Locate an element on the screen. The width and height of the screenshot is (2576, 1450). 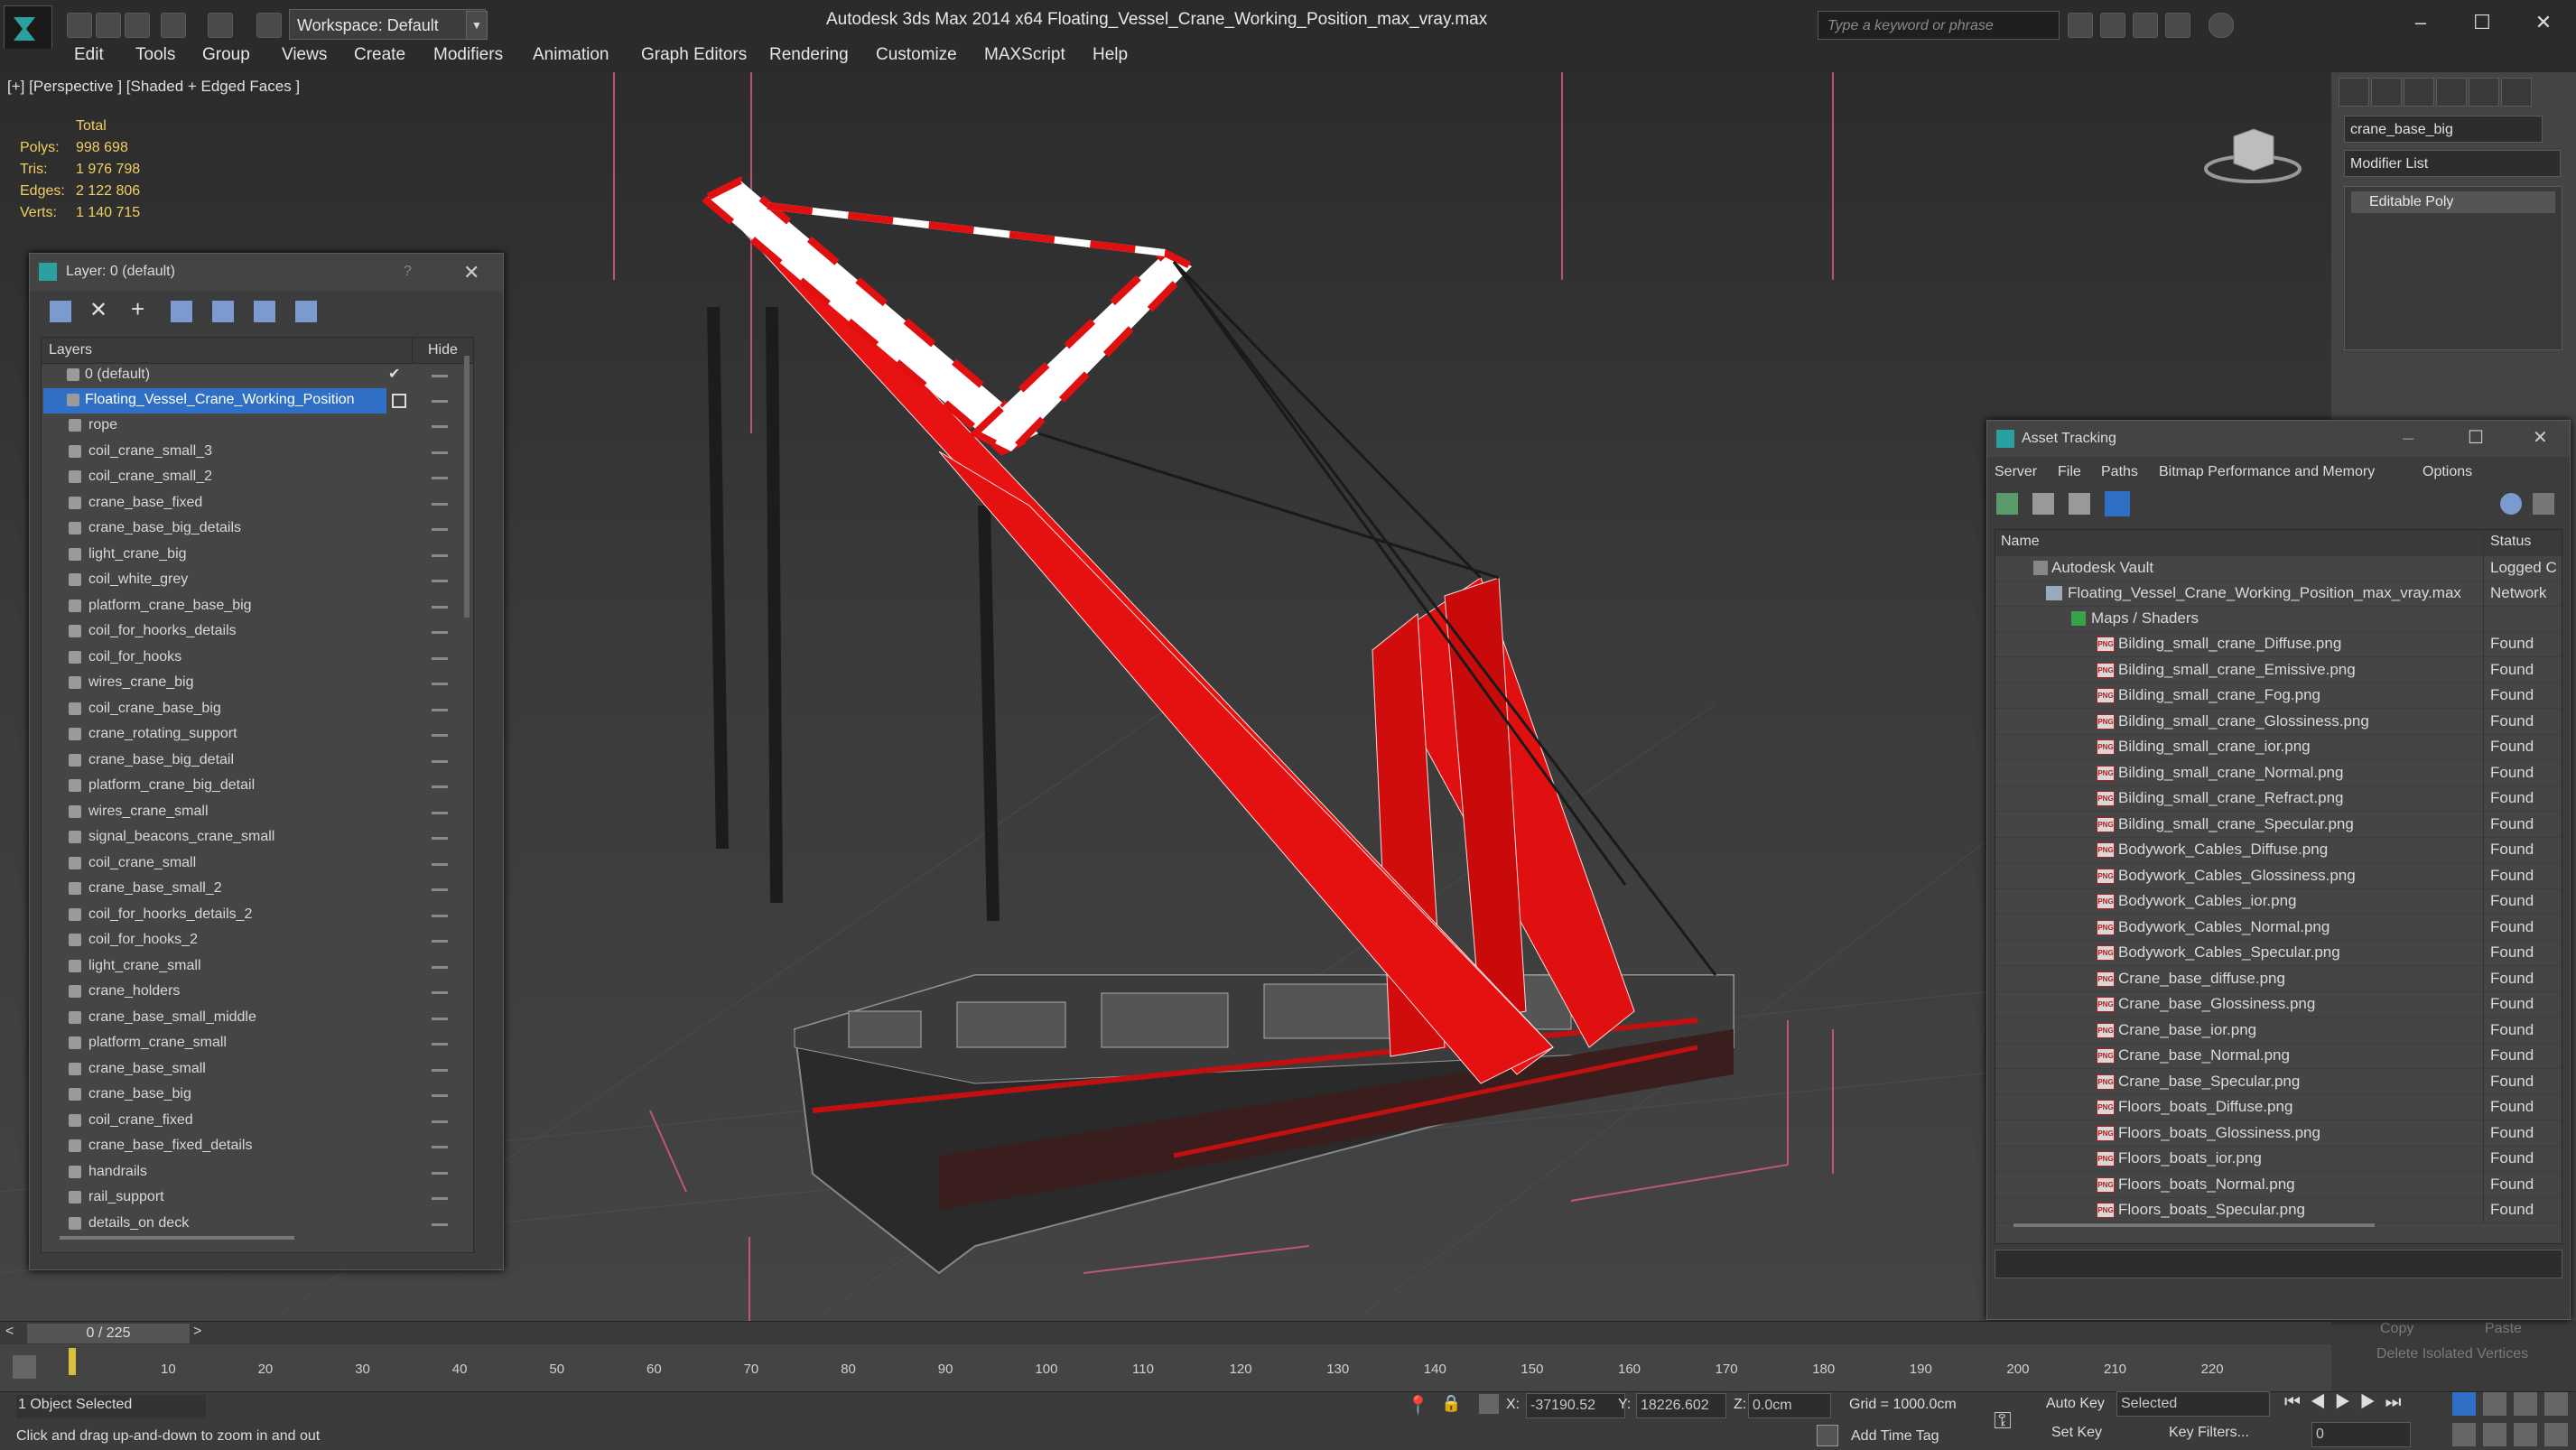
layer-object-row: handrails is located at coordinates (257, 1172).